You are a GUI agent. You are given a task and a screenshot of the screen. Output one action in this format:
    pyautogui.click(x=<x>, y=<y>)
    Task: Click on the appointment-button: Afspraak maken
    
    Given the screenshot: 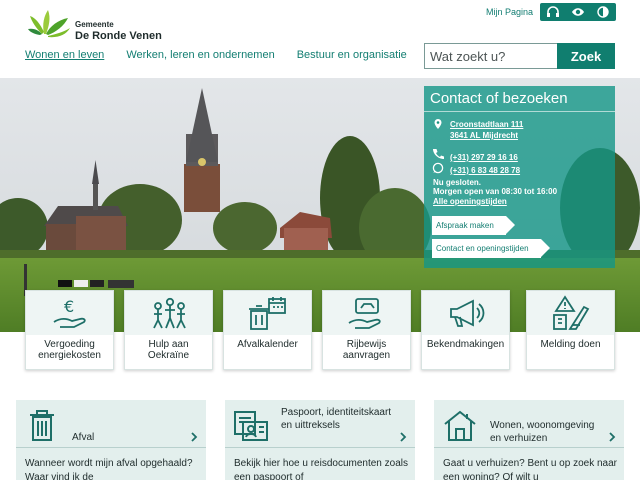 What is the action you would take?
    pyautogui.click(x=473, y=225)
    